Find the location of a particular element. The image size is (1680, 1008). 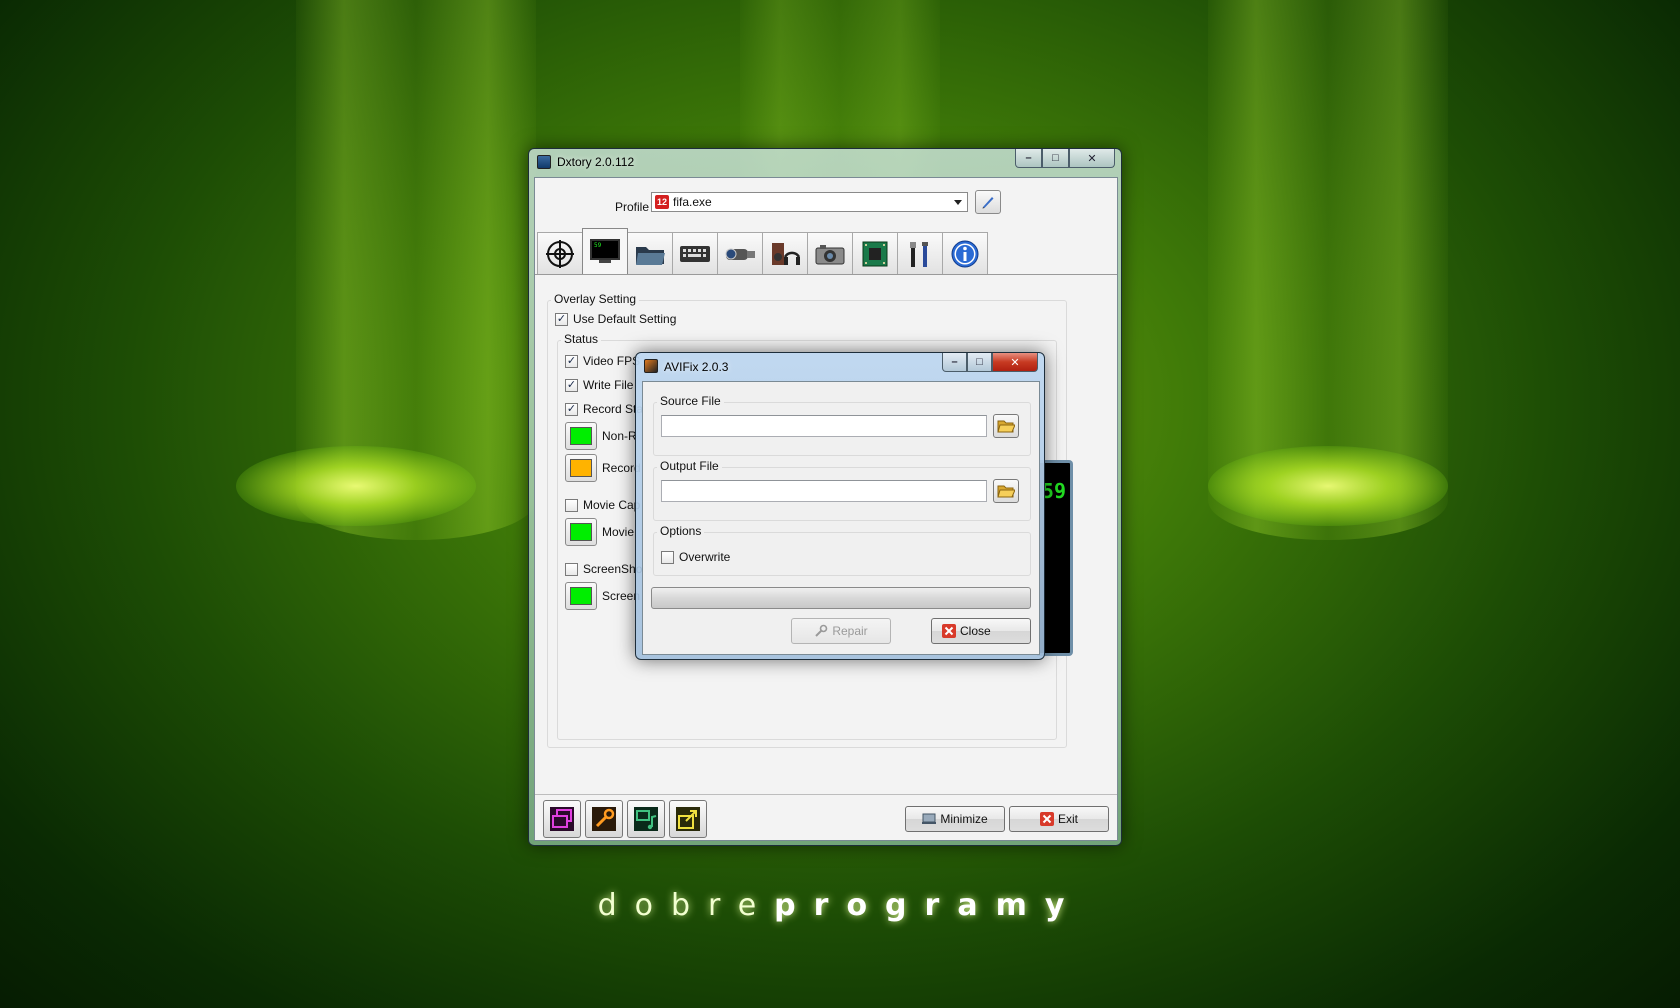

wrench-tool-button is located at coordinates (604, 819).